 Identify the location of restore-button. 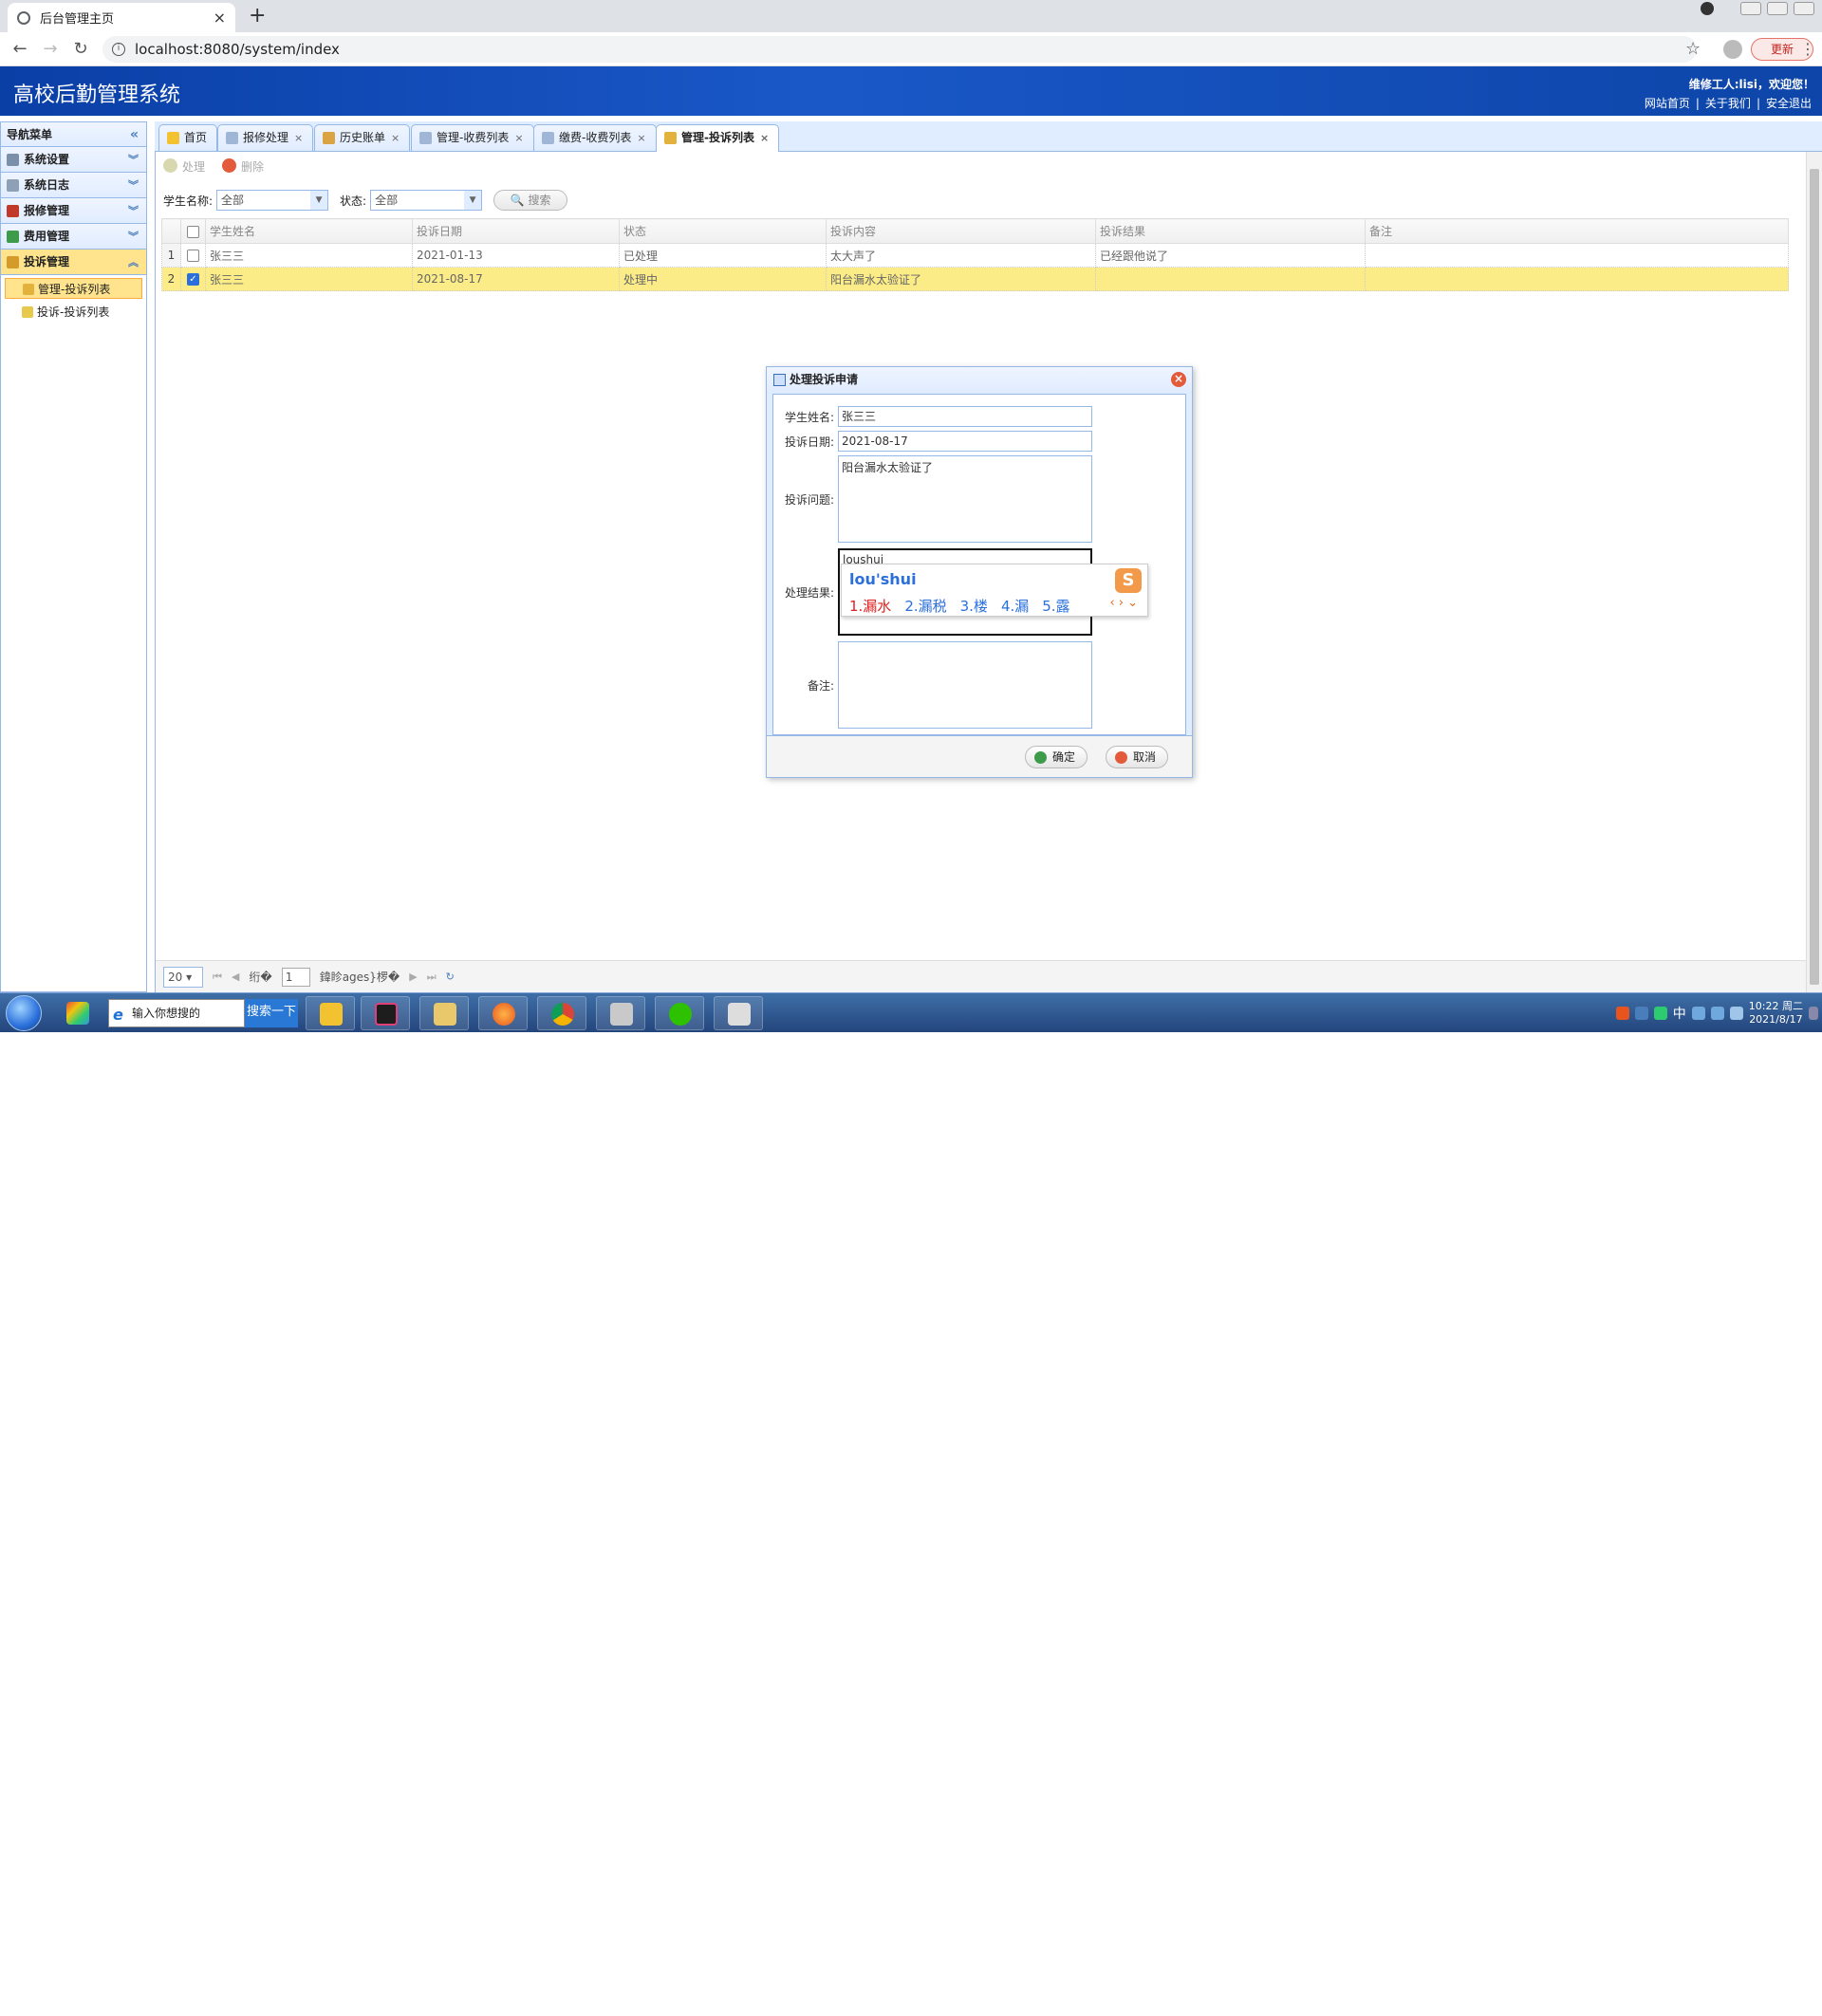
(1777, 8).